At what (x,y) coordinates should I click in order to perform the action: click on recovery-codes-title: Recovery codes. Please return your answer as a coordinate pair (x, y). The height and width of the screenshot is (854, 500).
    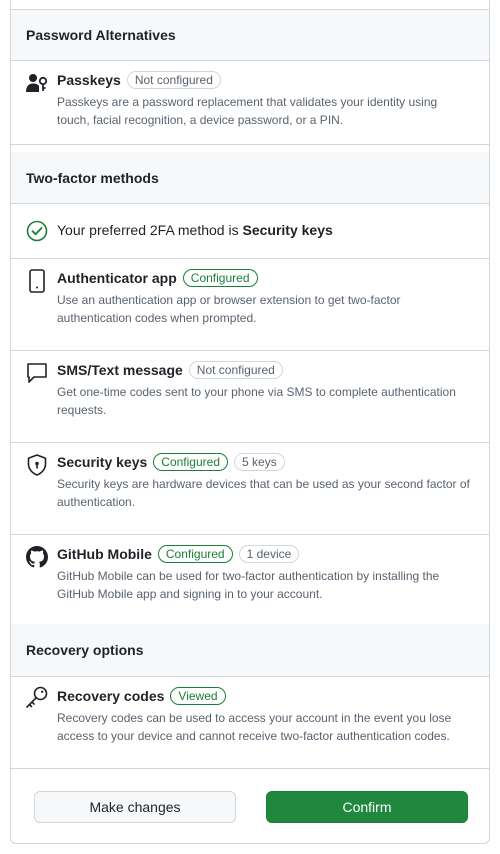
    Looking at the image, I should click on (110, 696).